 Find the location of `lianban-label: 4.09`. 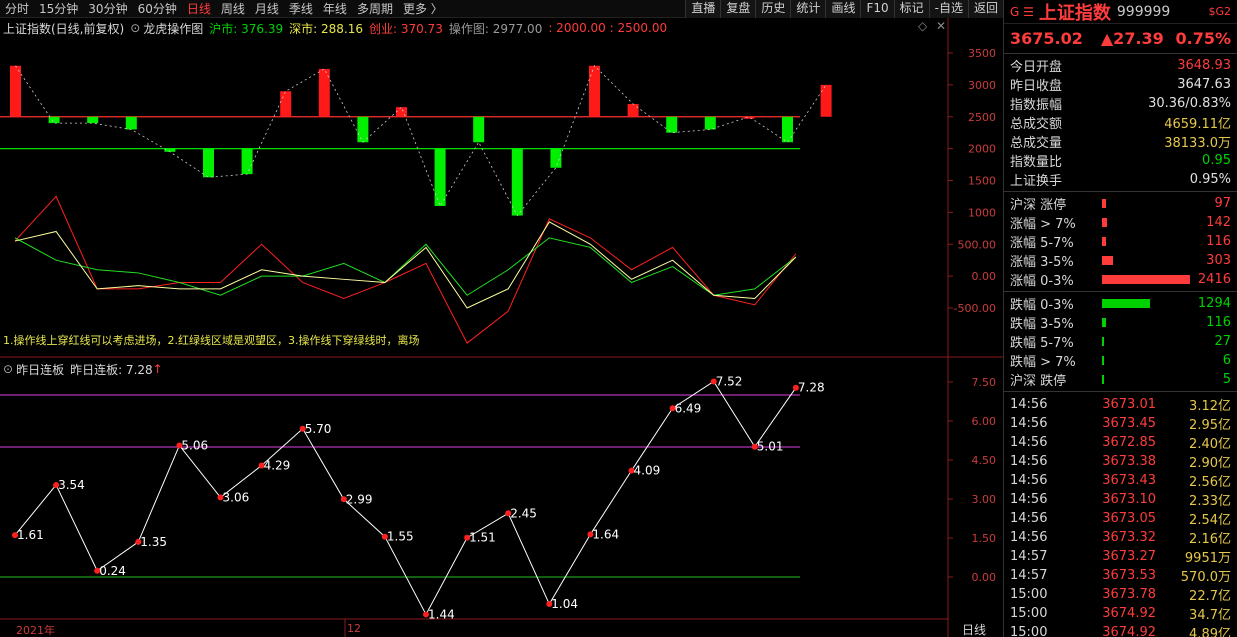

lianban-label: 4.09 is located at coordinates (647, 471).